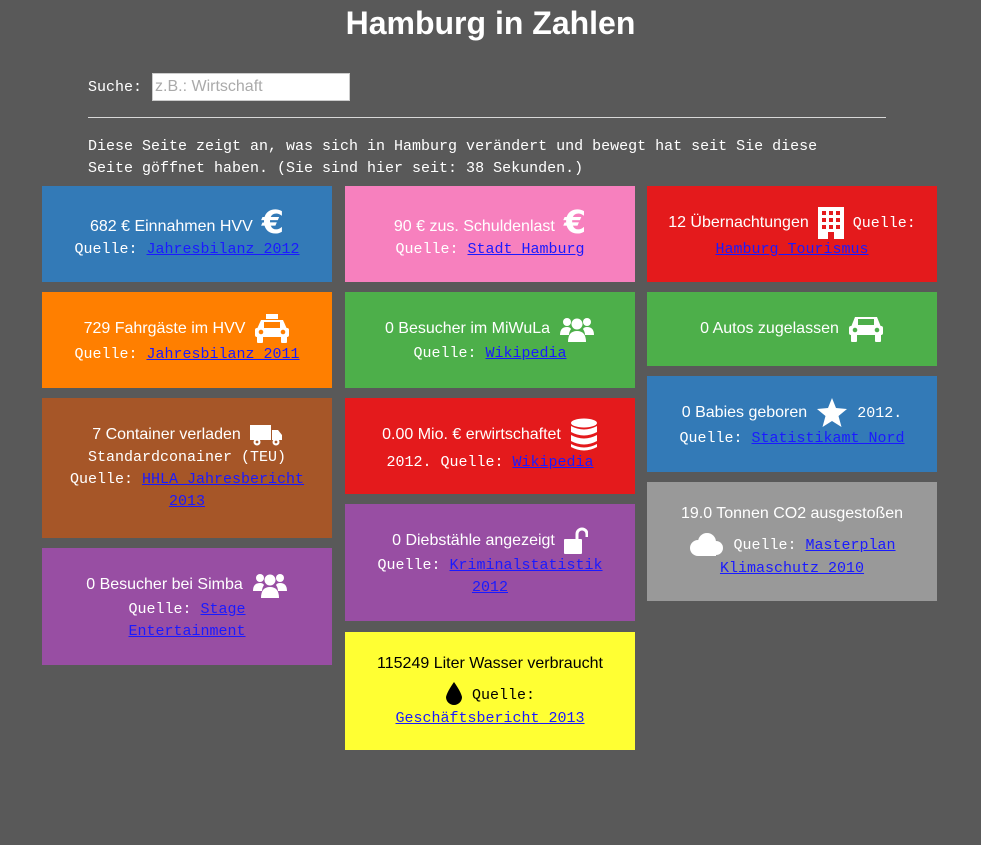  Describe the element at coordinates (164, 328) in the screenshot. I see `tile-text: 729 Fahrgäste im HVV` at that location.